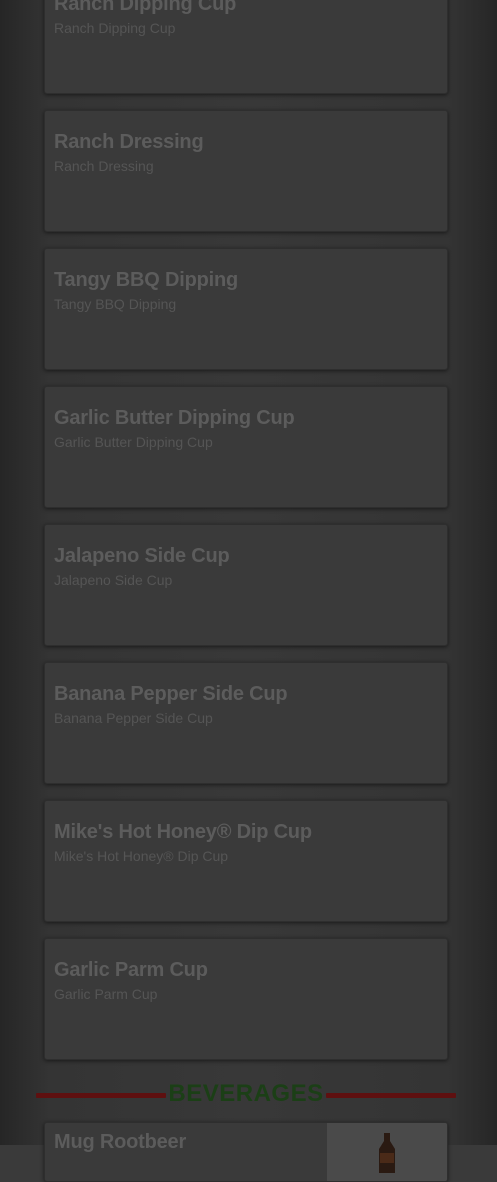 This screenshot has width=497, height=1182. Describe the element at coordinates (246, 309) in the screenshot. I see `menu-item-card: Tangy BBQ Dipping Tangy BBQ Dipping` at that location.